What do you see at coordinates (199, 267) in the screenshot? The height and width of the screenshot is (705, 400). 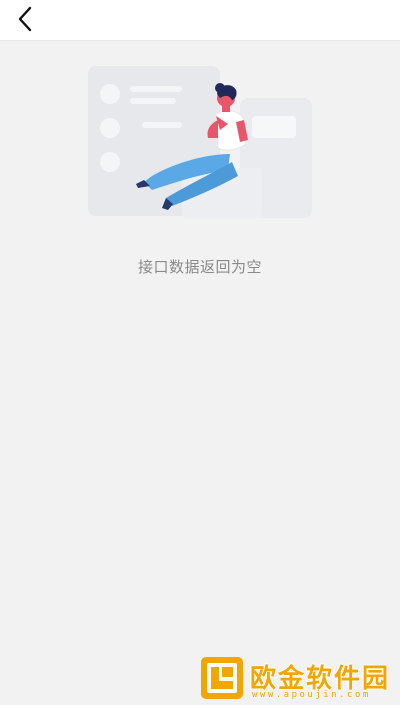 I see `empty-state-message: 接口数据返回为空` at bounding box center [199, 267].